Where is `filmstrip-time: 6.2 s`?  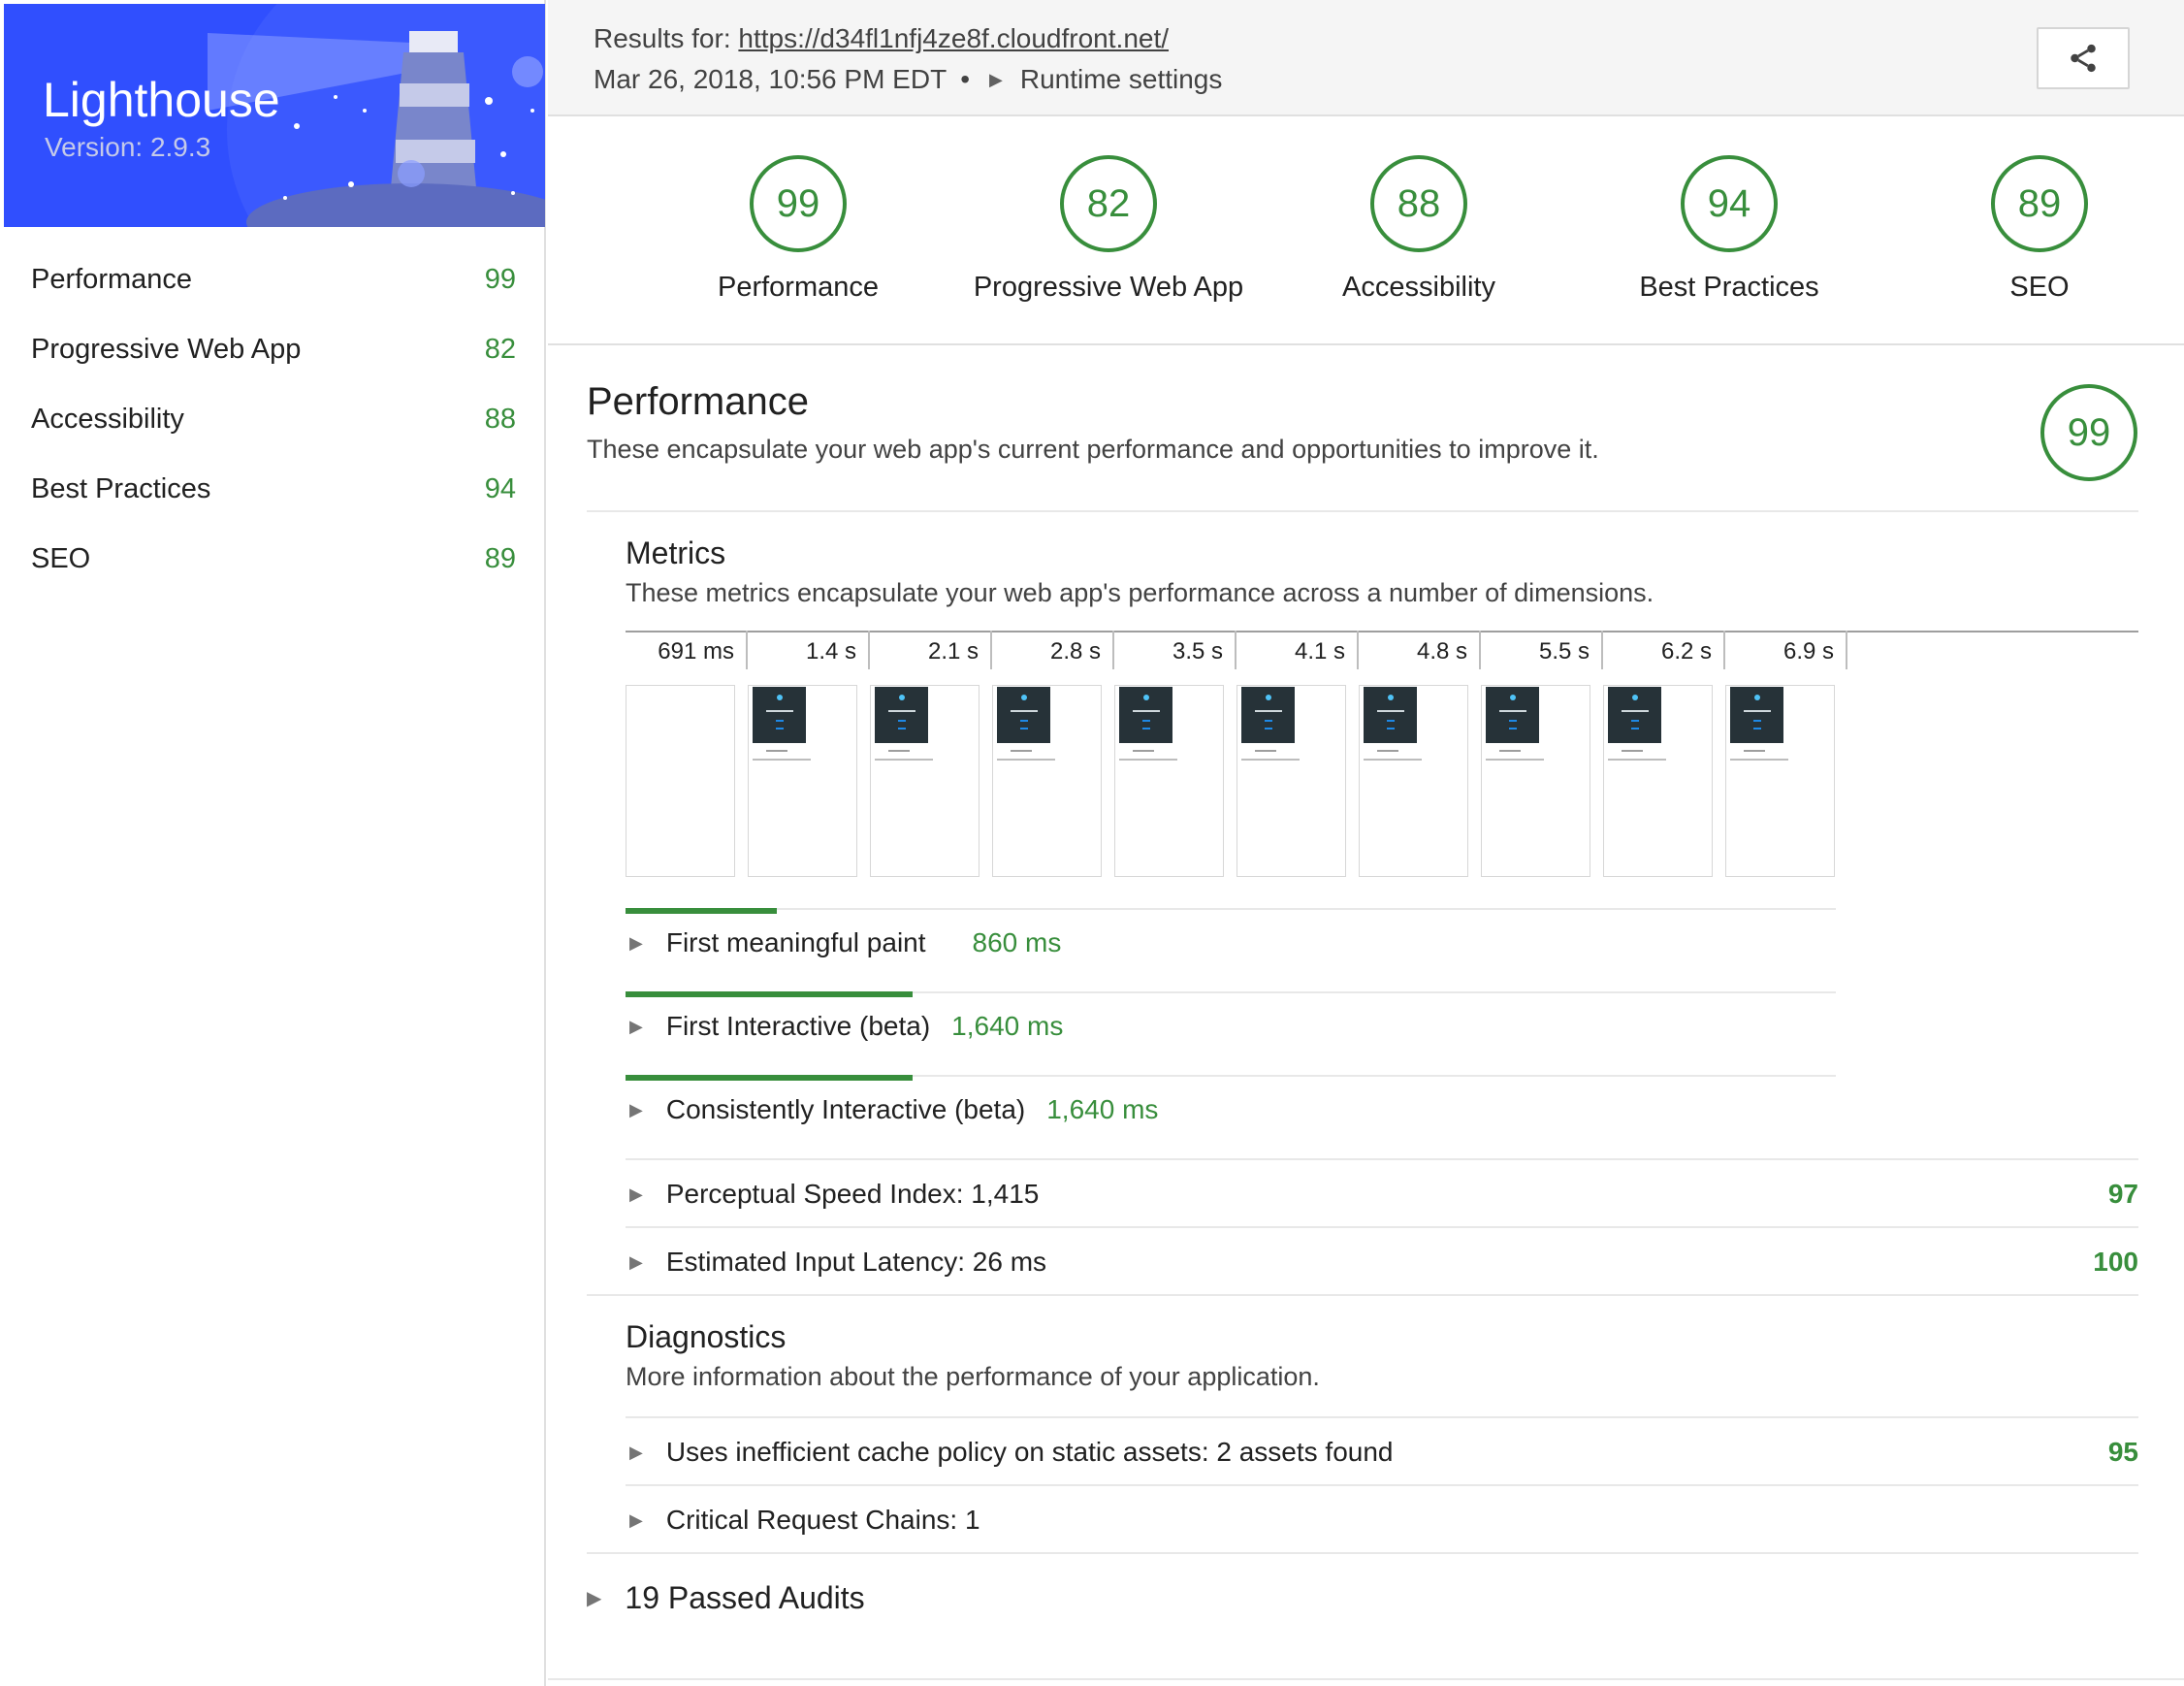
filmstrip-time: 6.2 s is located at coordinates (1664, 650).